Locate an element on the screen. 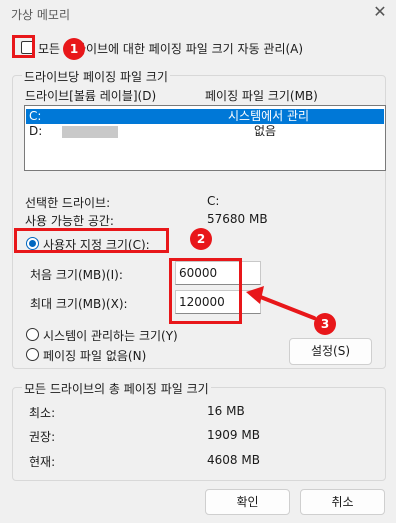 Image resolution: width=396 pixels, height=523 pixels. close-icon: ✕ is located at coordinates (380, 12).